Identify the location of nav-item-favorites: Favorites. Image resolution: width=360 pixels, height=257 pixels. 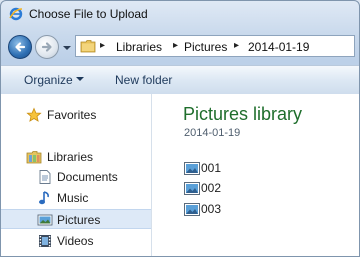
(76, 115).